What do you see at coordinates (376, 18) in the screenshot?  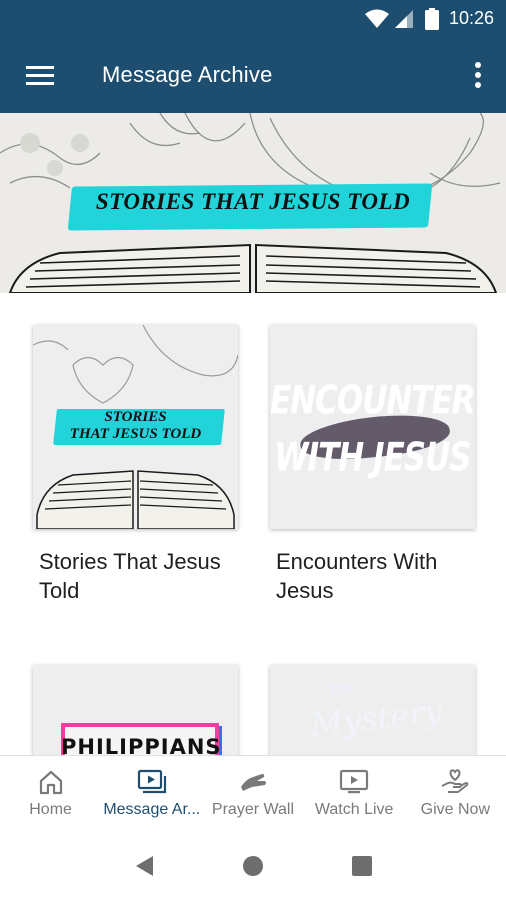 I see `wifi-icon` at bounding box center [376, 18].